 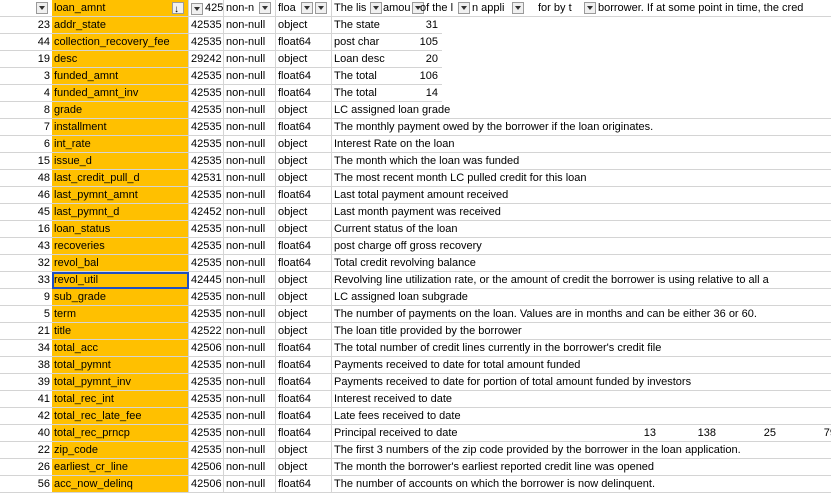 I want to click on description-cell: Last month payment was received, so click(x=581, y=212).